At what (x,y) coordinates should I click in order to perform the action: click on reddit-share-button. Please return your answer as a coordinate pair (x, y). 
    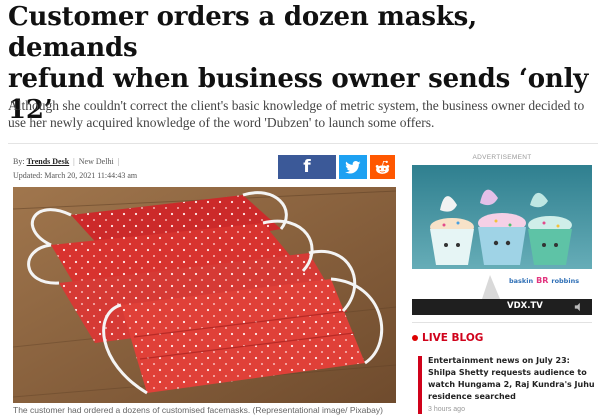
    Looking at the image, I should click on (382, 167).